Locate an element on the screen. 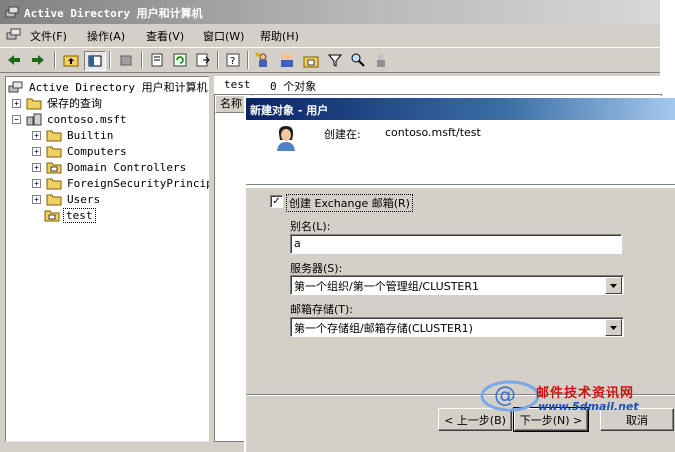  tree-item-computers: + Computers is located at coordinates (80, 151).